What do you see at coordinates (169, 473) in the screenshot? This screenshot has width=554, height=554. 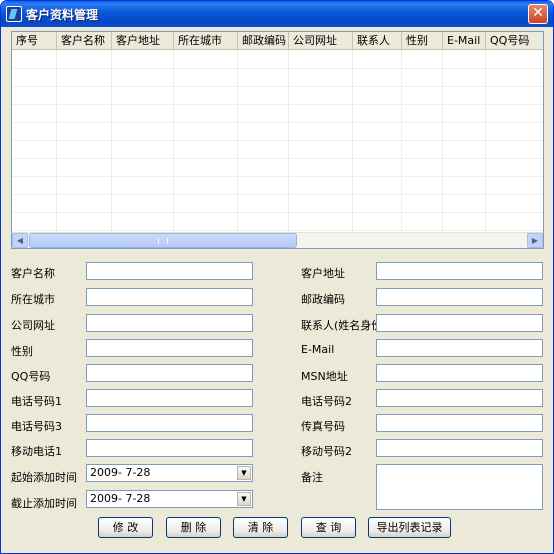 I see `start-date-picker: 2009- 7-28 ▼` at bounding box center [169, 473].